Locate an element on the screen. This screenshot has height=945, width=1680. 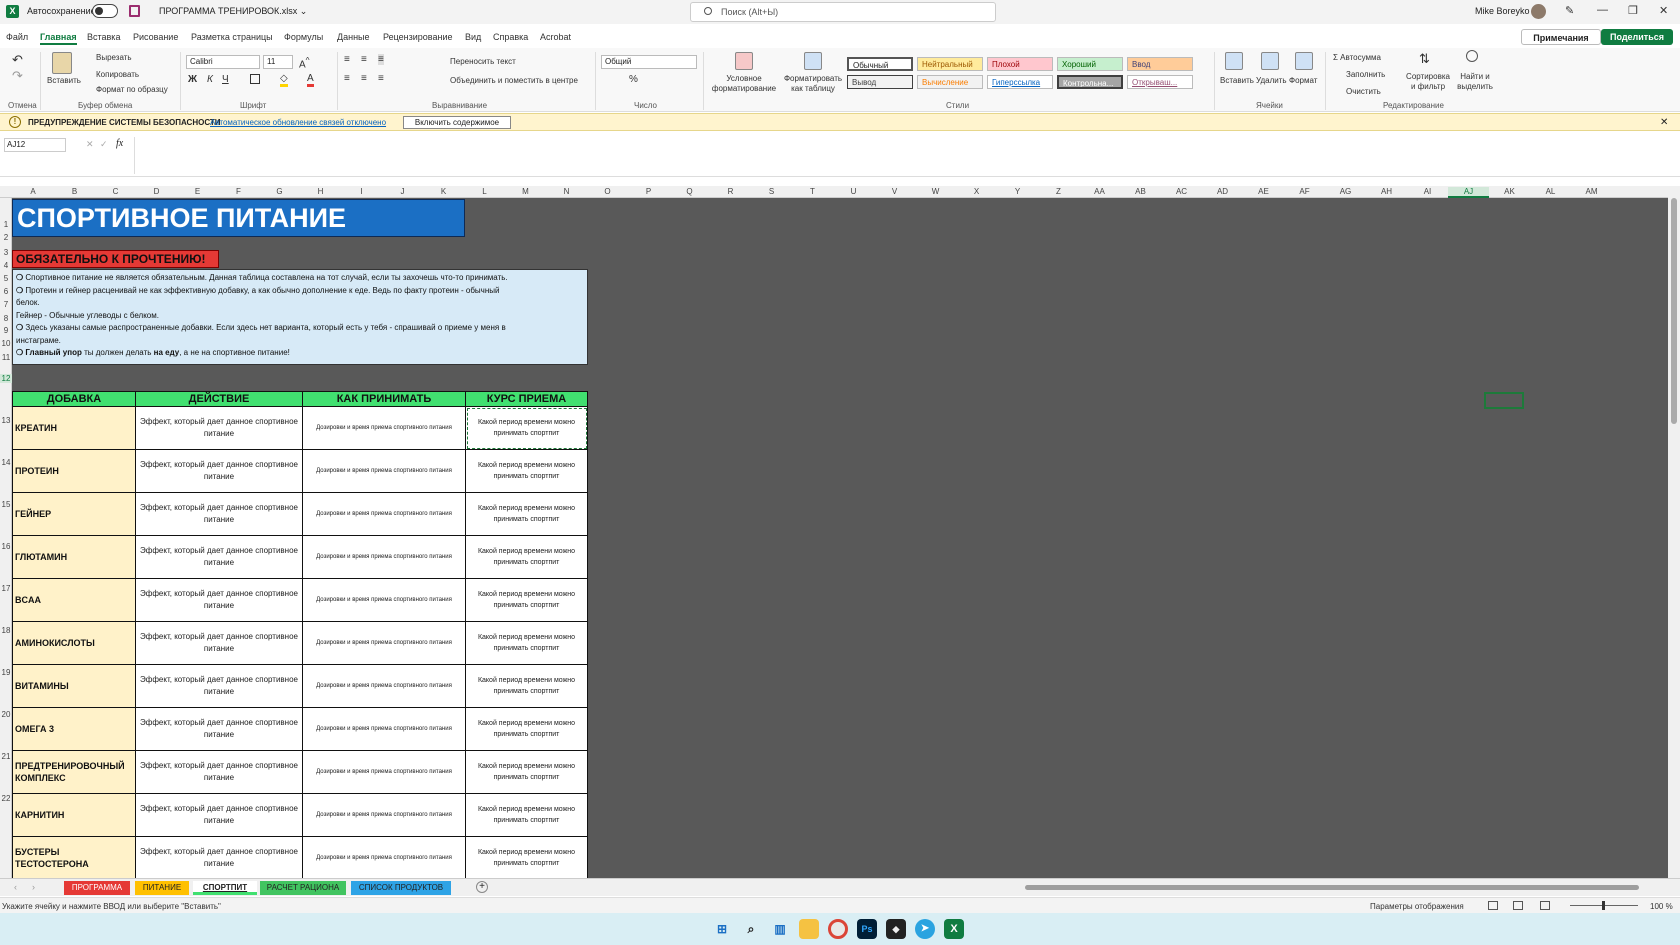
row-header-8: 8 is located at coordinates (6, 318).